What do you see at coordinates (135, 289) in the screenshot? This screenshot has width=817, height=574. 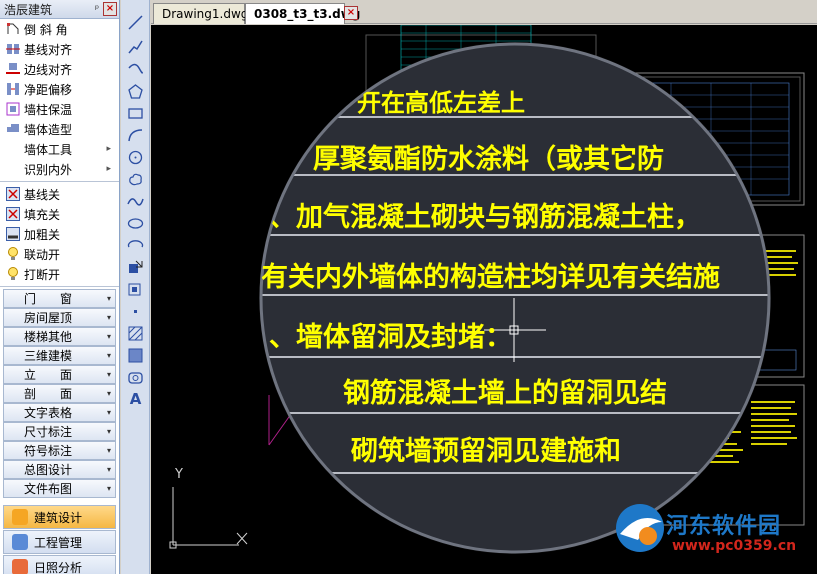 I see `make-block-icon` at bounding box center [135, 289].